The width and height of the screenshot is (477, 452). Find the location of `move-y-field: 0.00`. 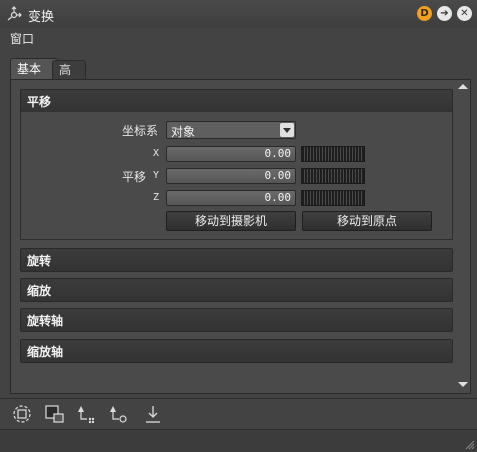

move-y-field: 0.00 is located at coordinates (231, 176).